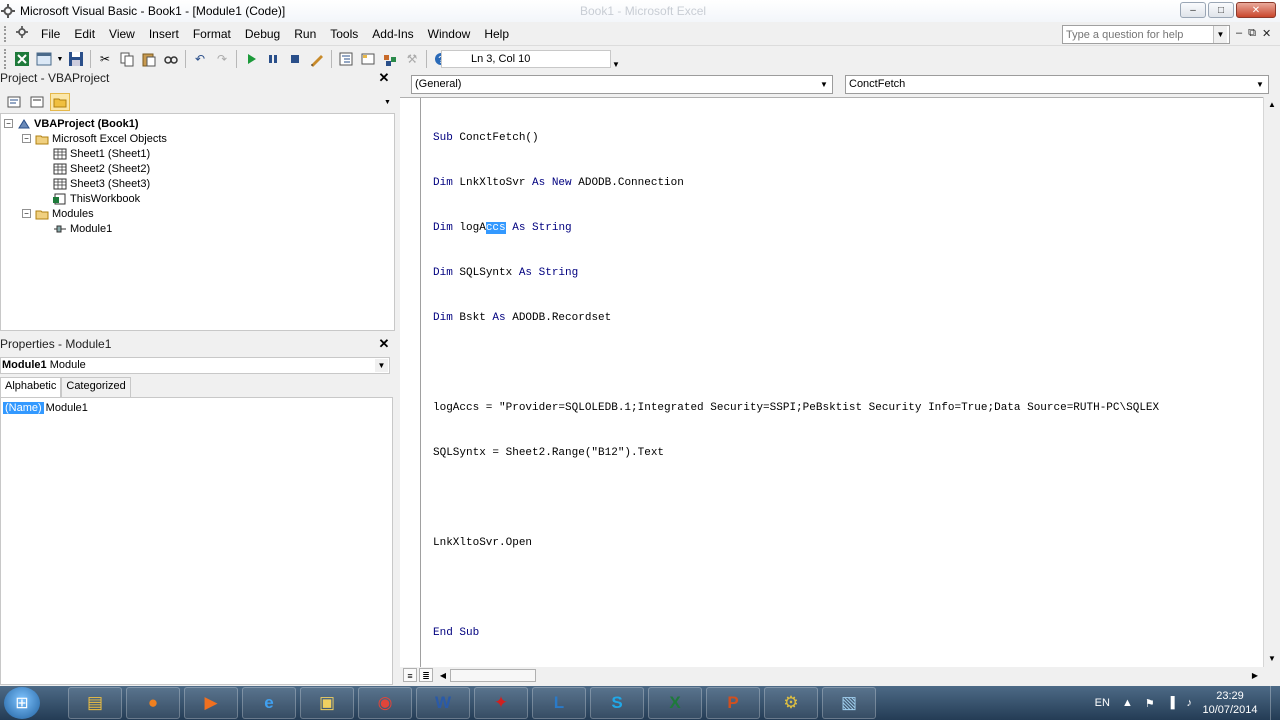 The height and width of the screenshot is (720, 1280). I want to click on tree-node-thisworkbook: ThisWorkbook, so click(96, 198).